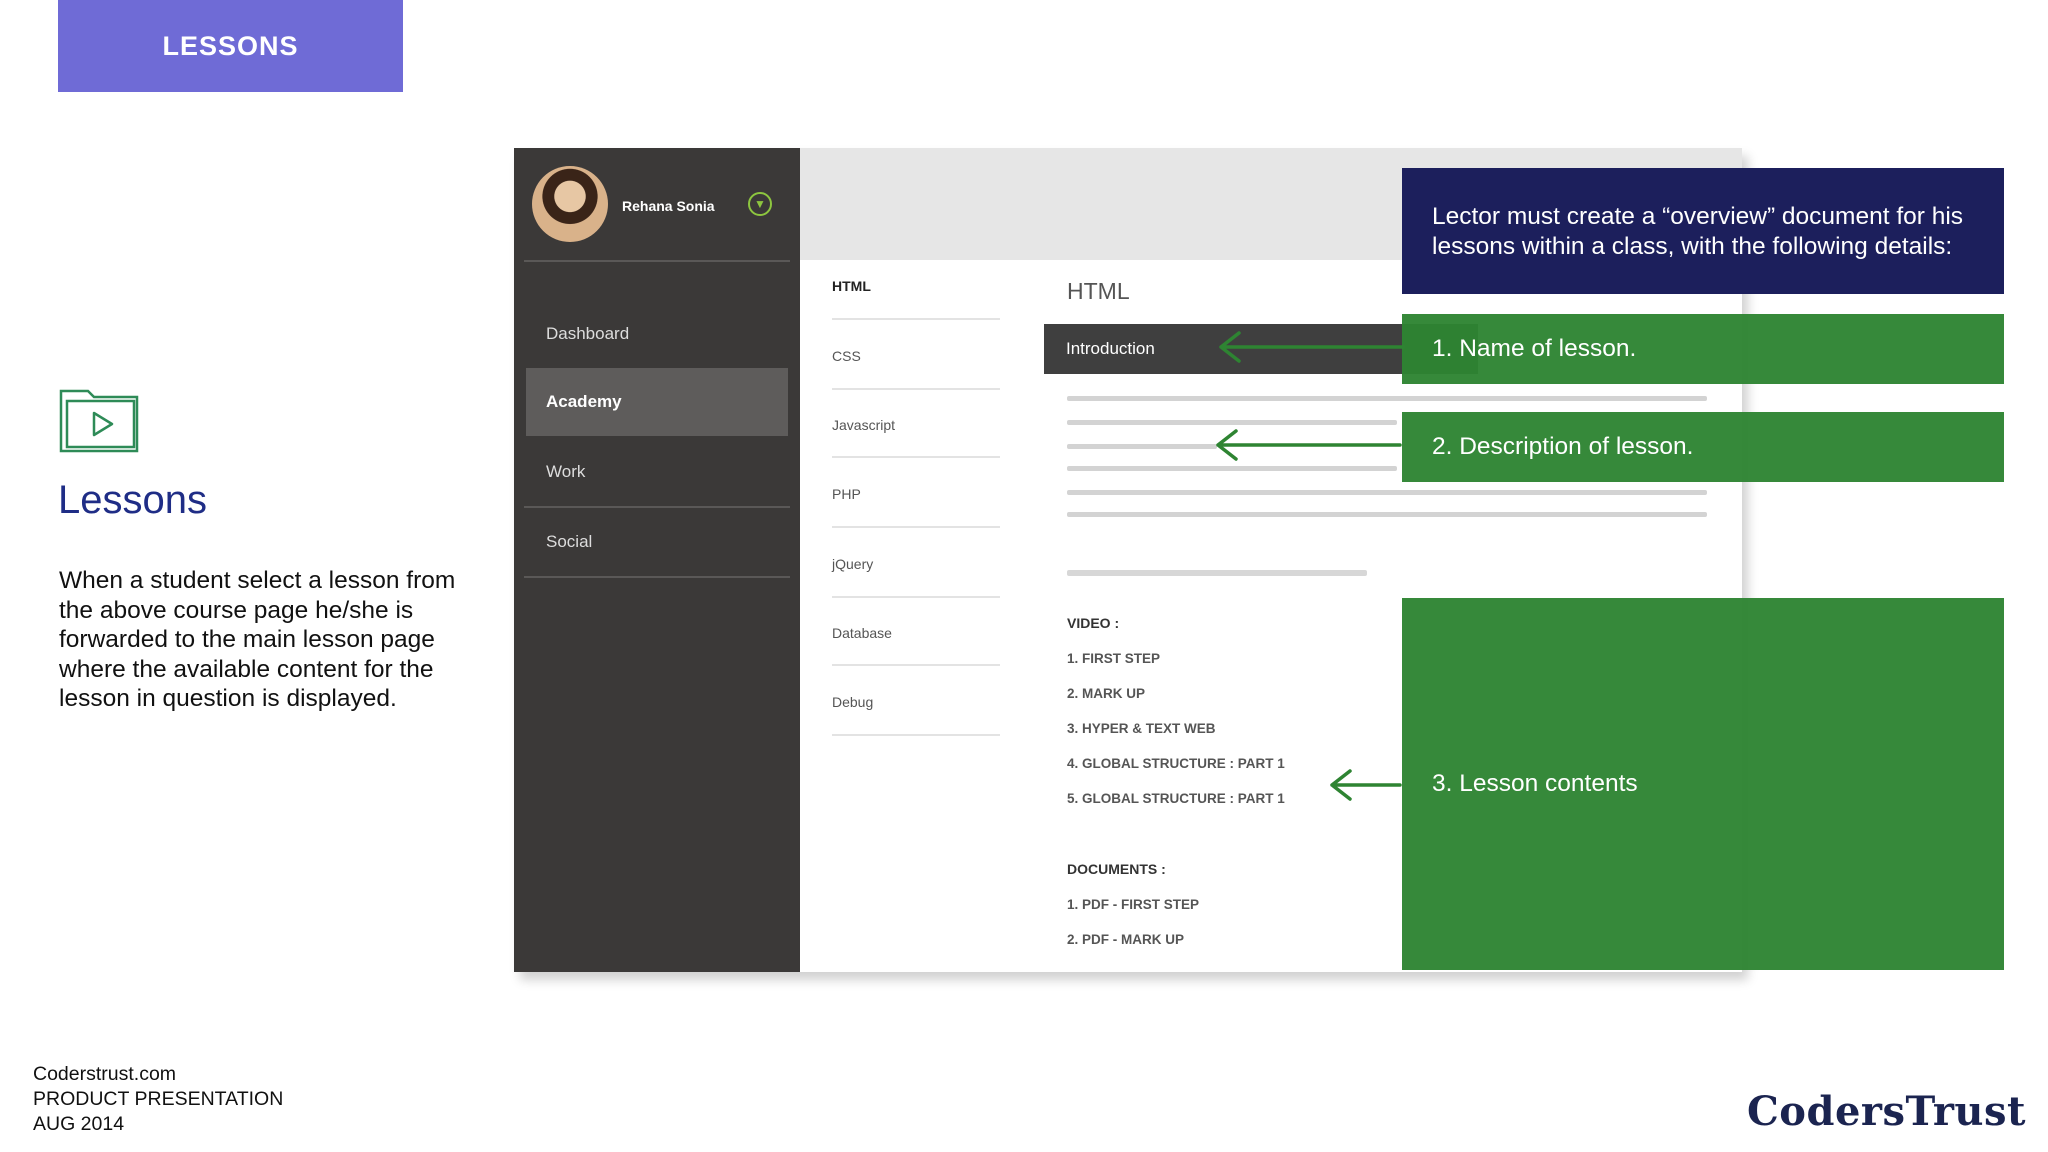  What do you see at coordinates (1703, 784) in the screenshot?
I see `note-lesson-contents: 3. Lesson contents` at bounding box center [1703, 784].